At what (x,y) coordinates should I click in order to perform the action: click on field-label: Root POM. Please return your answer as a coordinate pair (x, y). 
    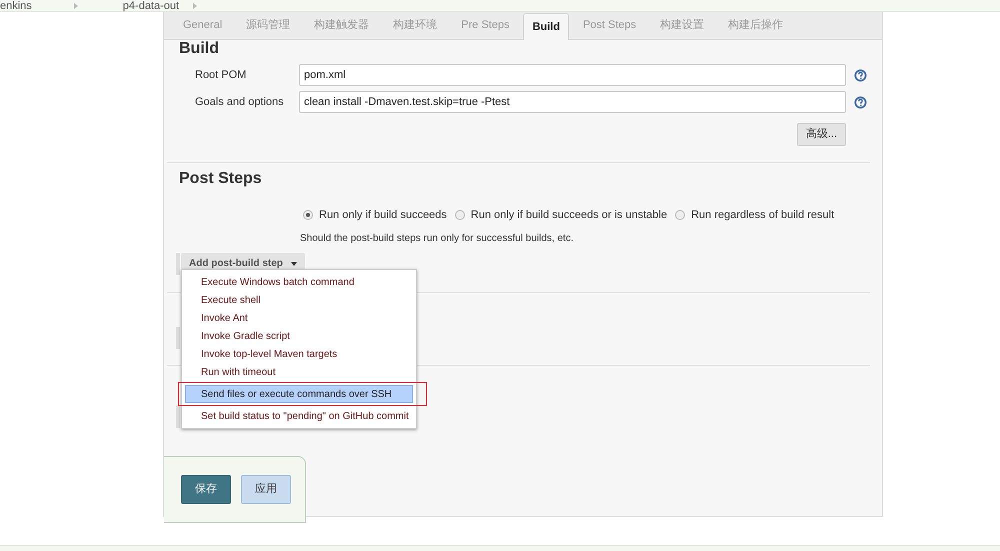
    Looking at the image, I should click on (221, 75).